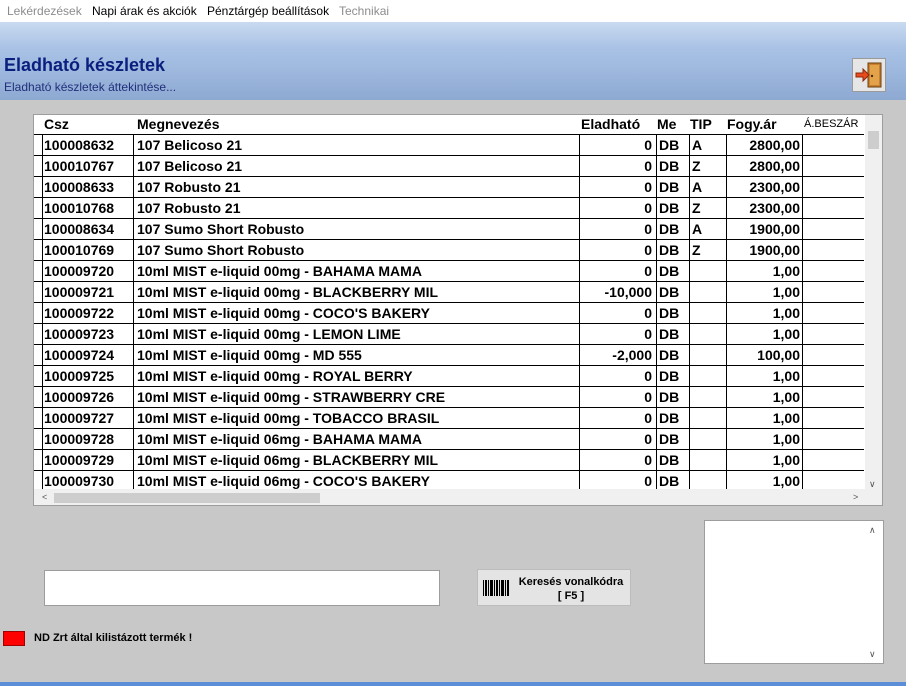 This screenshot has width=906, height=686. What do you see at coordinates (855, 497) in the screenshot?
I see `scroll-right-icon: >` at bounding box center [855, 497].